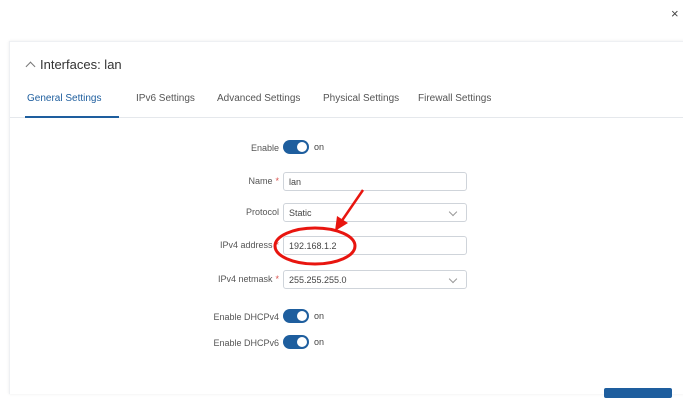 The image size is (683, 398). Describe the element at coordinates (319, 316) in the screenshot. I see `enable-dhcpv4-state: on` at that location.